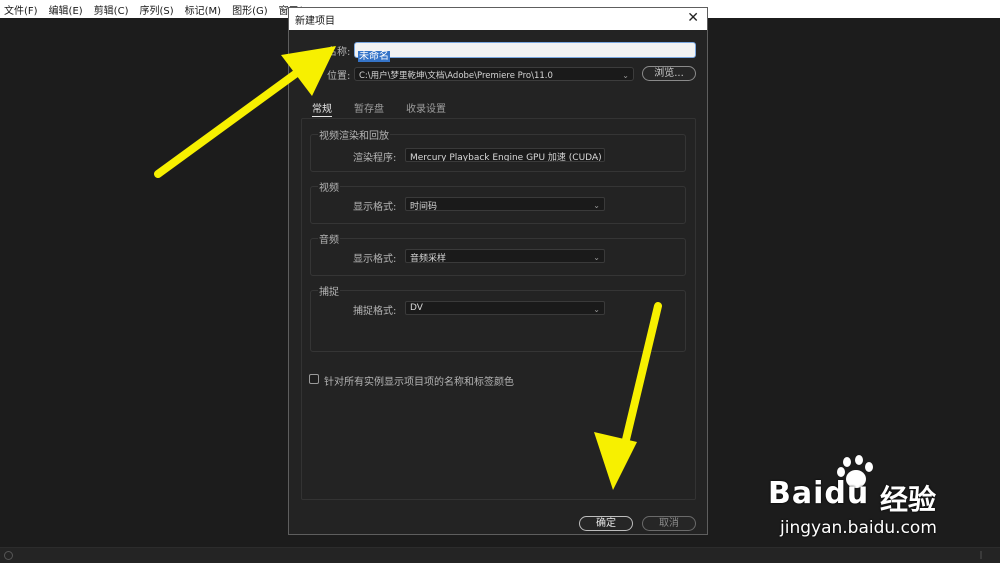  Describe the element at coordinates (369, 108) in the screenshot. I see `tab-scratch-disks: 暂存盘` at that location.